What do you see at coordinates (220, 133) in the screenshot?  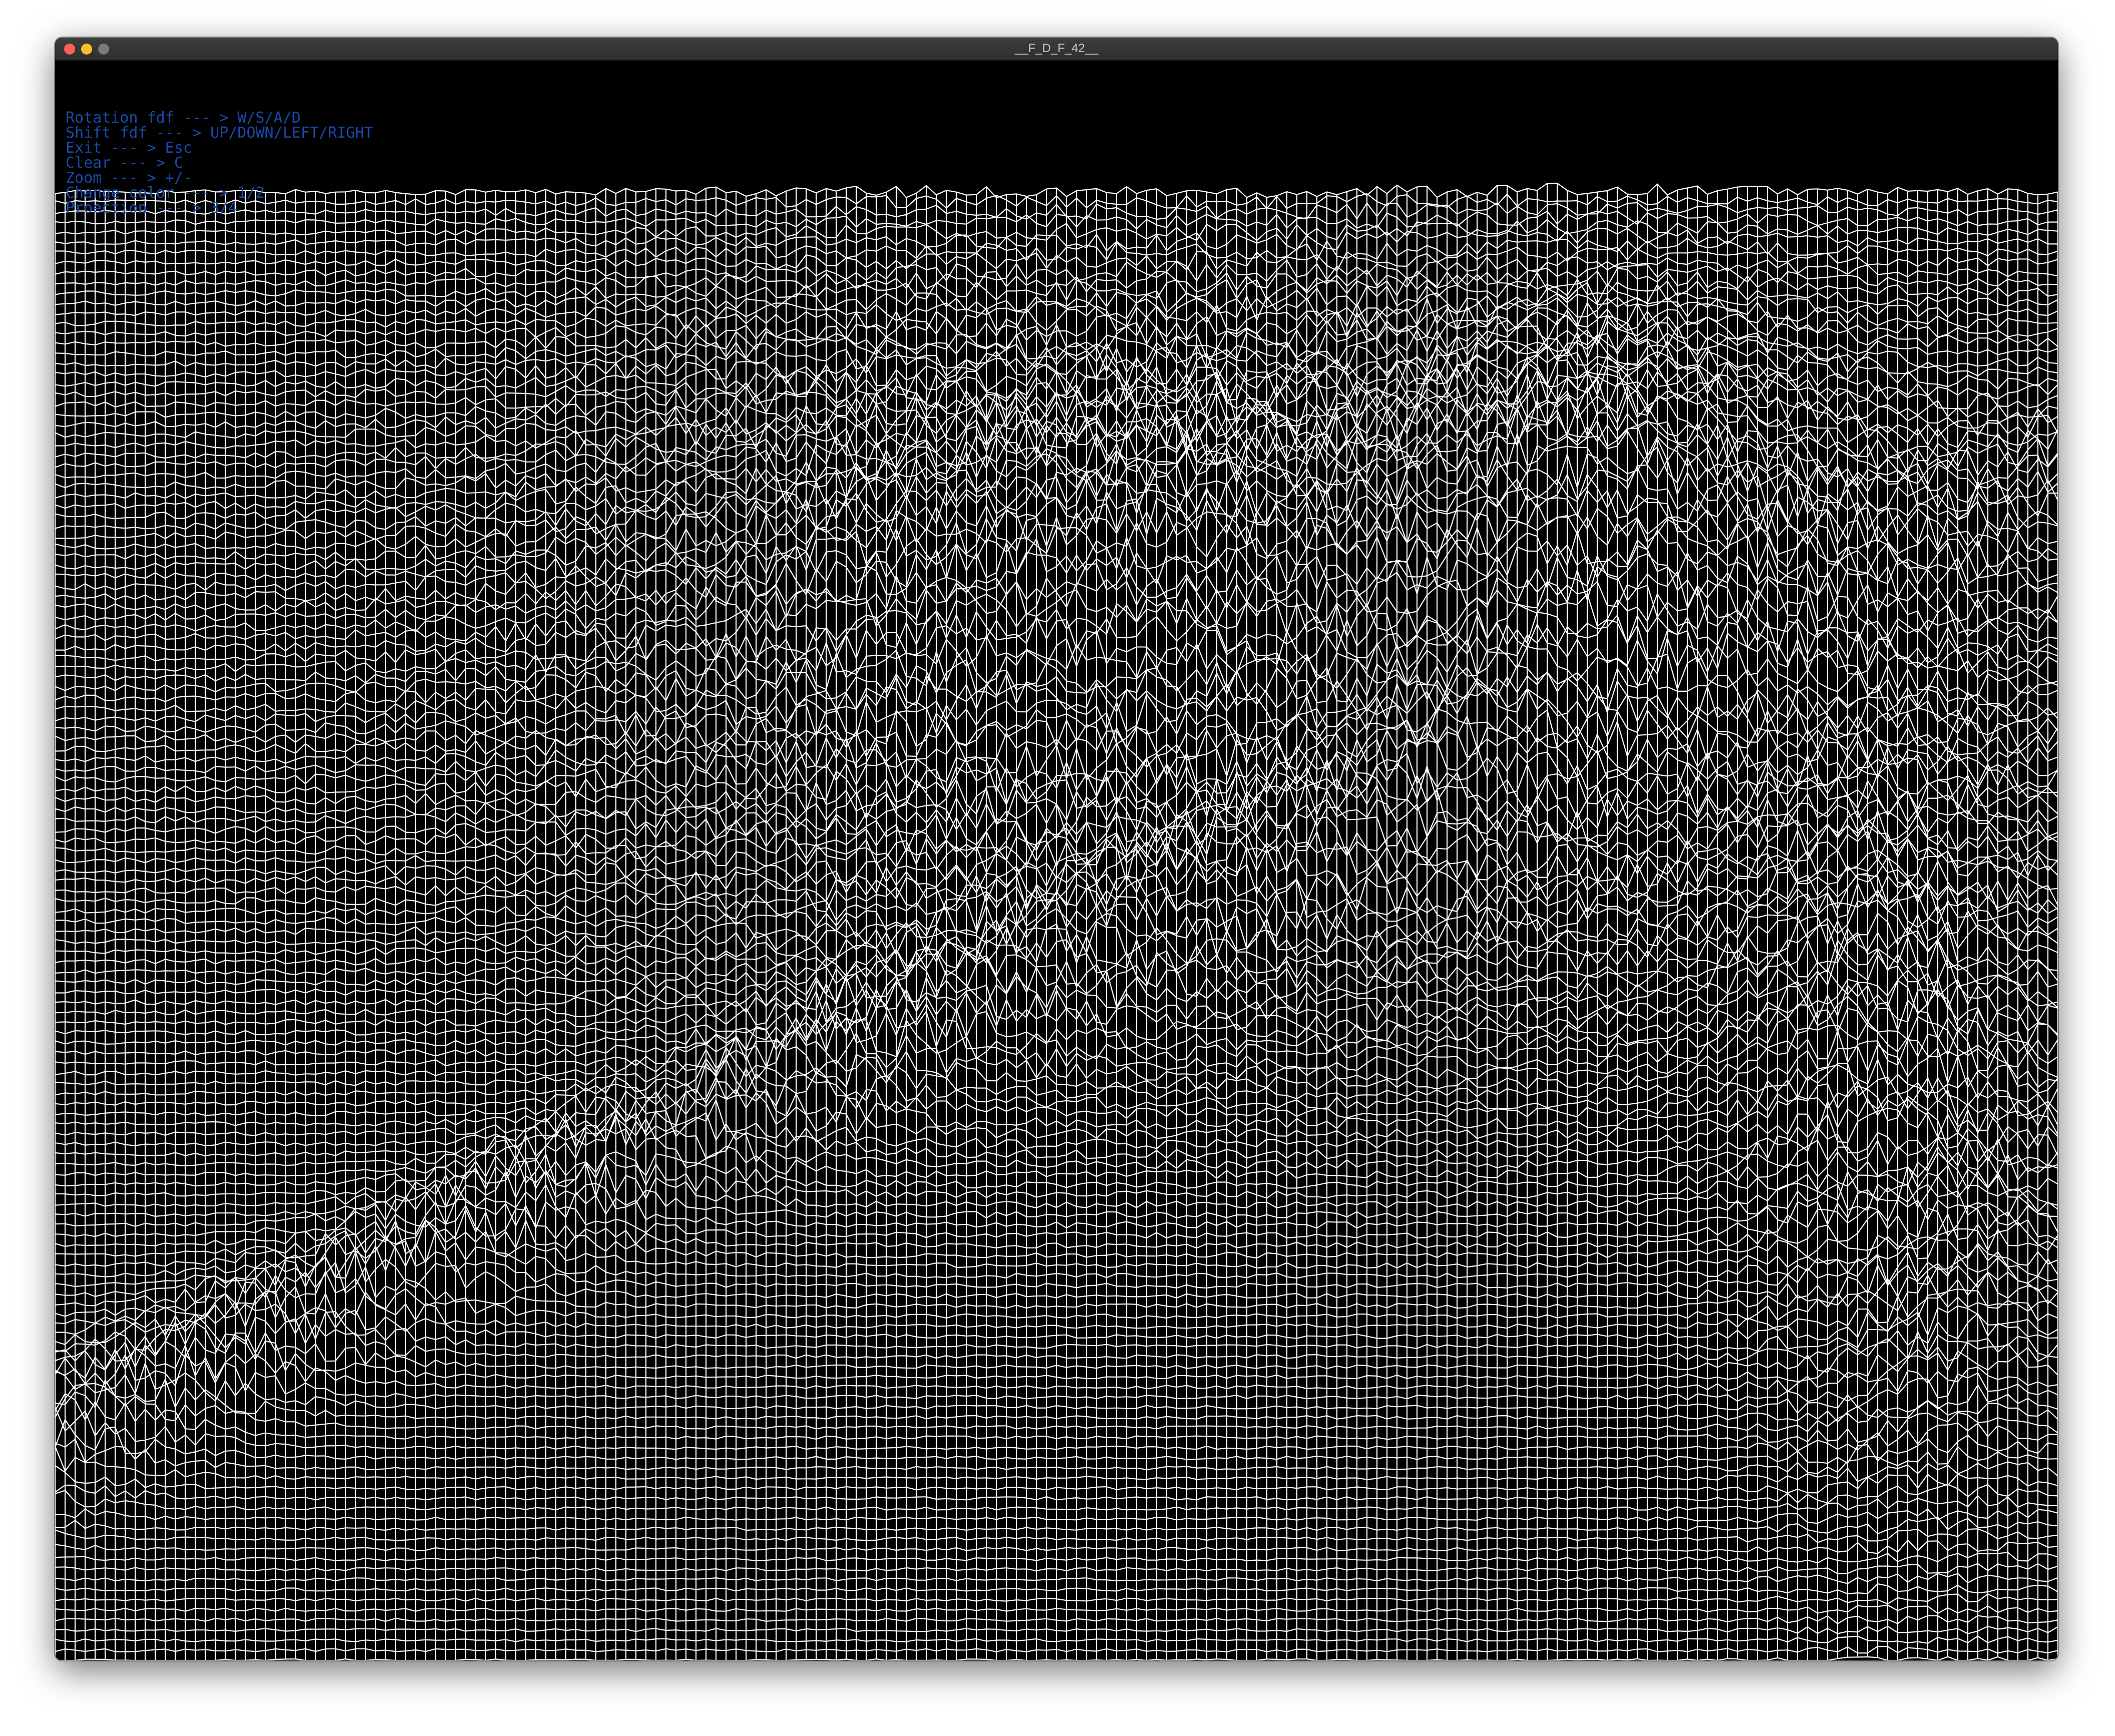 I see `help-line-shift: Shift fdf --- > UP/DOWN/LEFT/RIGHT` at bounding box center [220, 133].